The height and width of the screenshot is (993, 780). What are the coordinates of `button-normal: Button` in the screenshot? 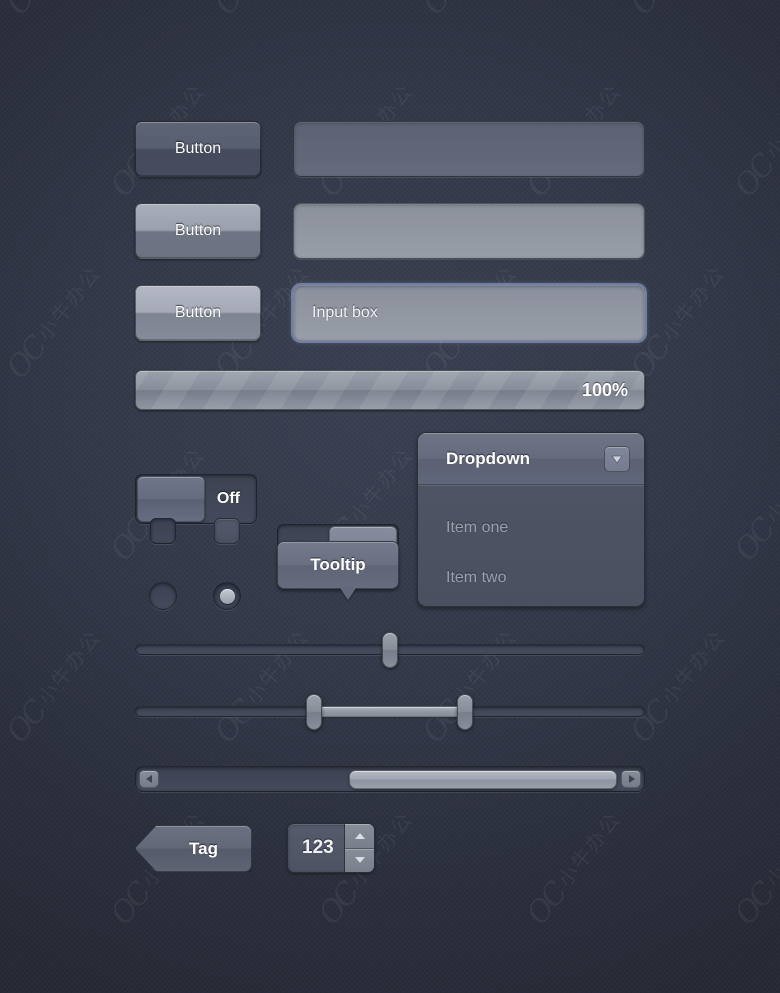 It's located at (198, 149).